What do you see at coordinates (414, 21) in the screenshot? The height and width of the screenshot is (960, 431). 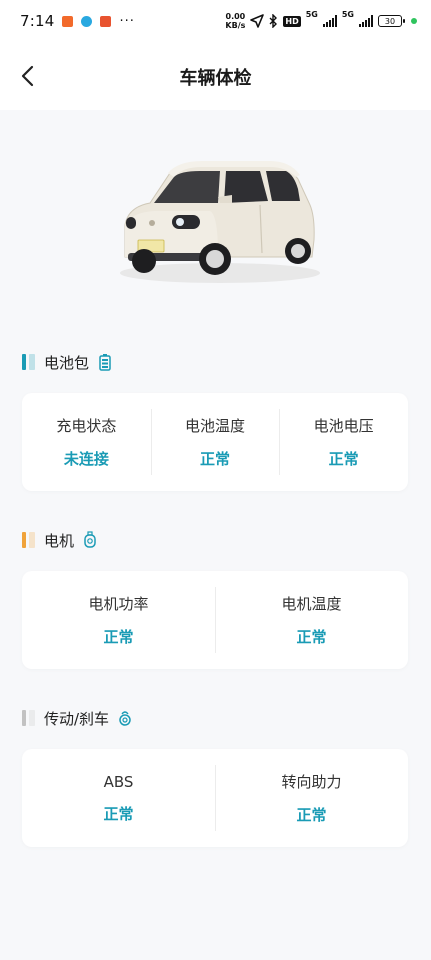 I see `indicator-dot-icon` at bounding box center [414, 21].